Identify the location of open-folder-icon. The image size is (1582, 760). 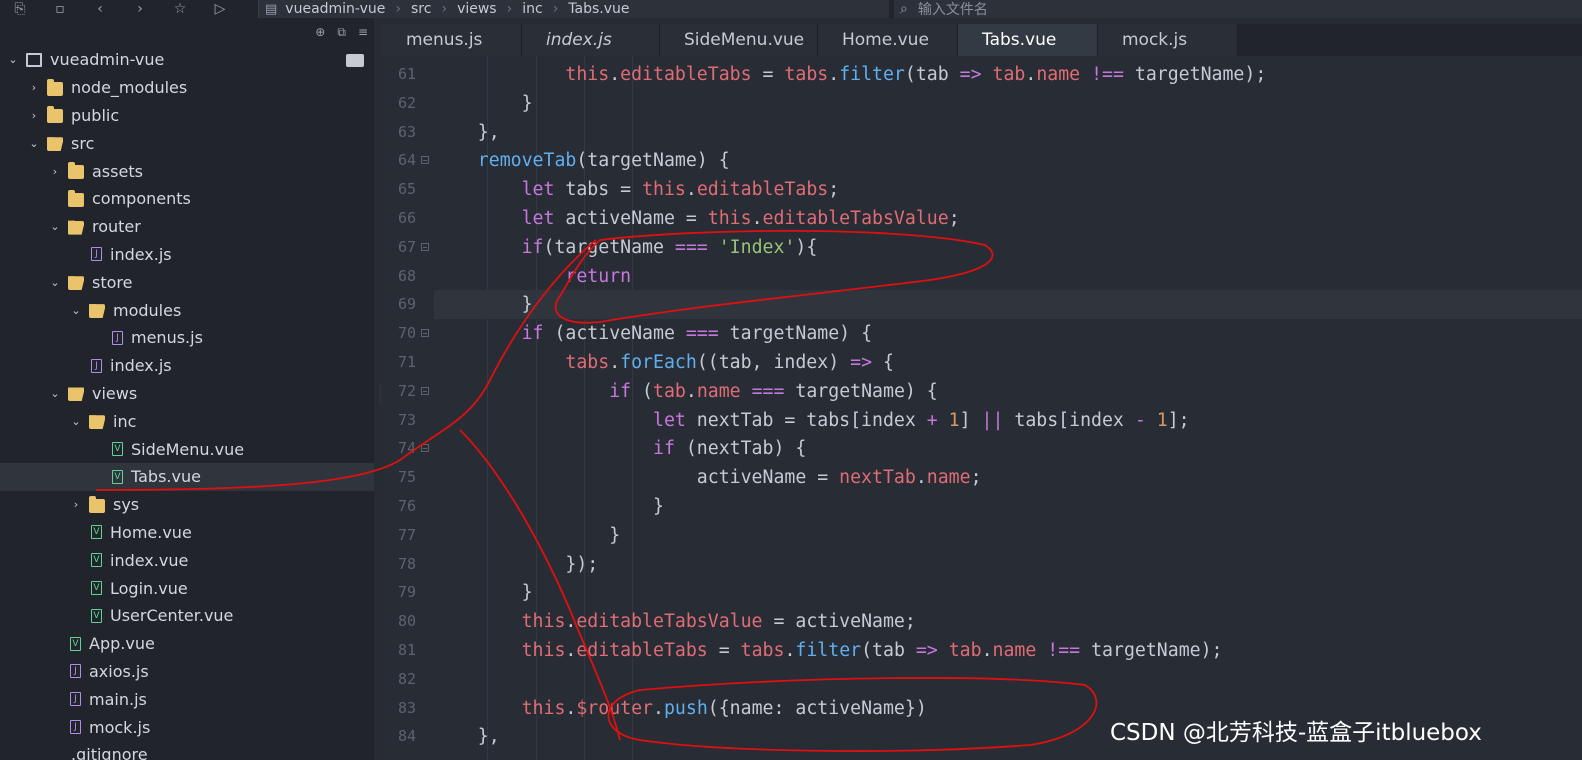
(355, 60).